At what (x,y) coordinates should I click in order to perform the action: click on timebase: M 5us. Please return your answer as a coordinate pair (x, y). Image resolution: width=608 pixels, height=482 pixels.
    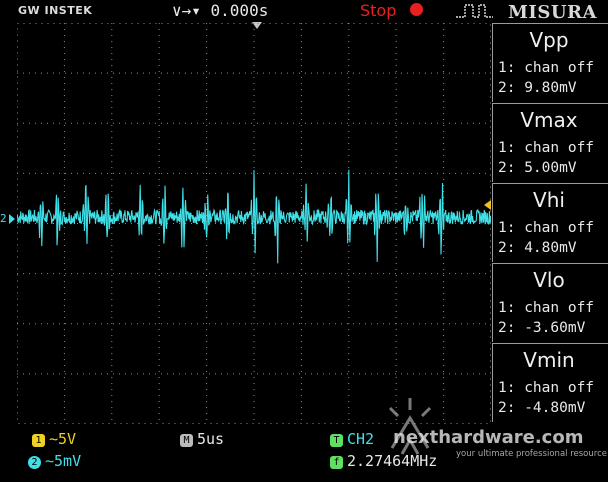
    Looking at the image, I should click on (202, 439).